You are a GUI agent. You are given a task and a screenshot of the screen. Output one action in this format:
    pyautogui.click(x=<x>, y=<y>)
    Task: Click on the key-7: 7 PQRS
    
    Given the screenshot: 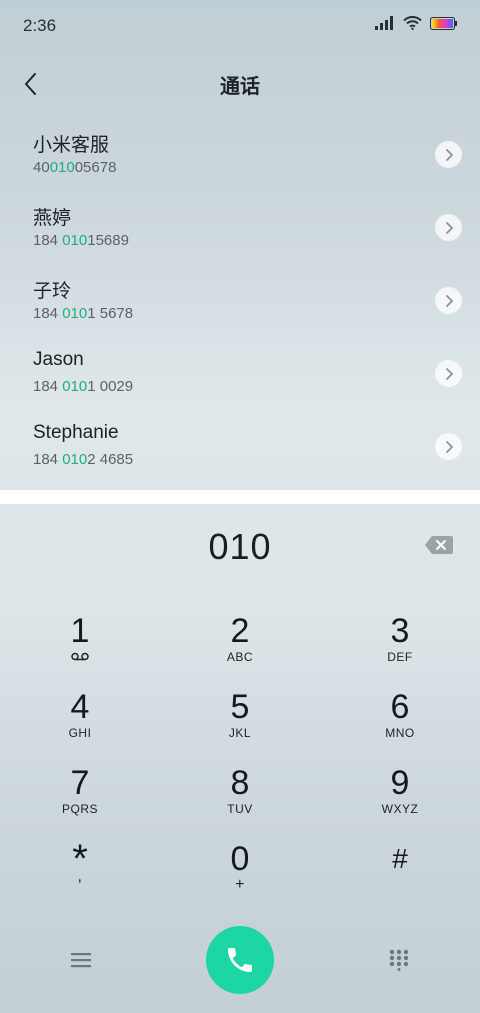 What is the action you would take?
    pyautogui.click(x=80, y=799)
    